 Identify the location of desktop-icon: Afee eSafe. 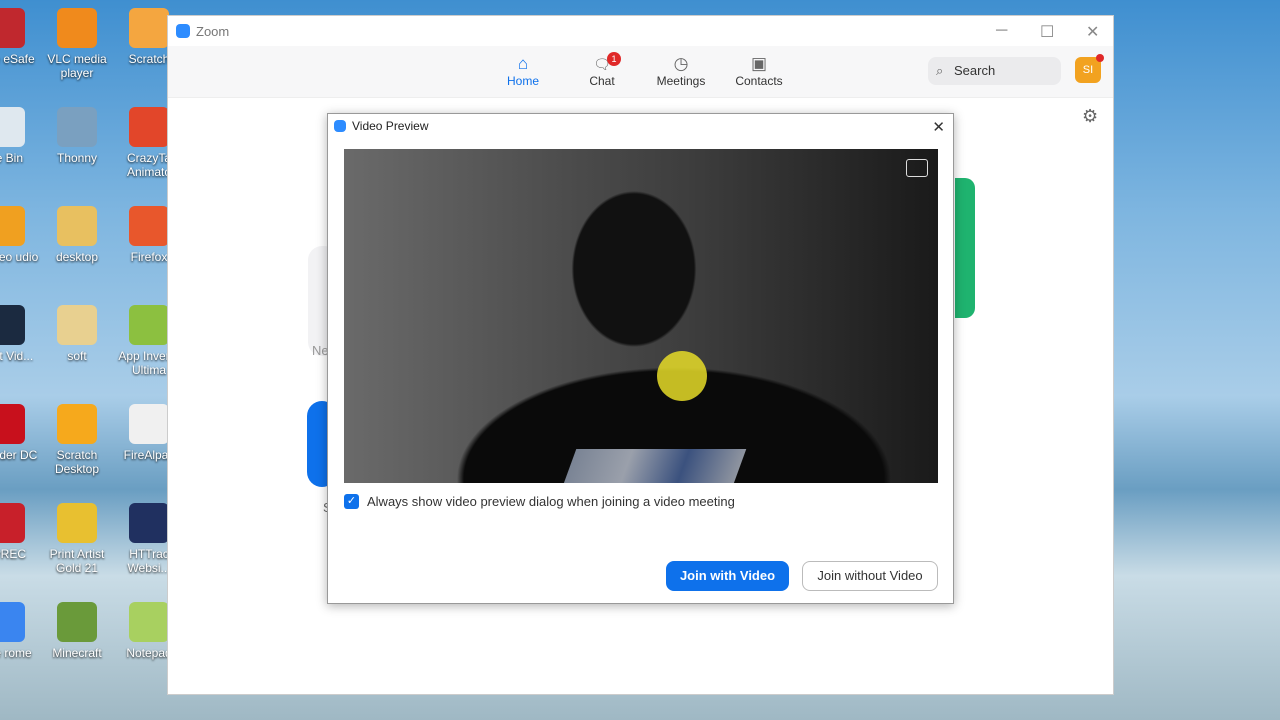
(20, 37).